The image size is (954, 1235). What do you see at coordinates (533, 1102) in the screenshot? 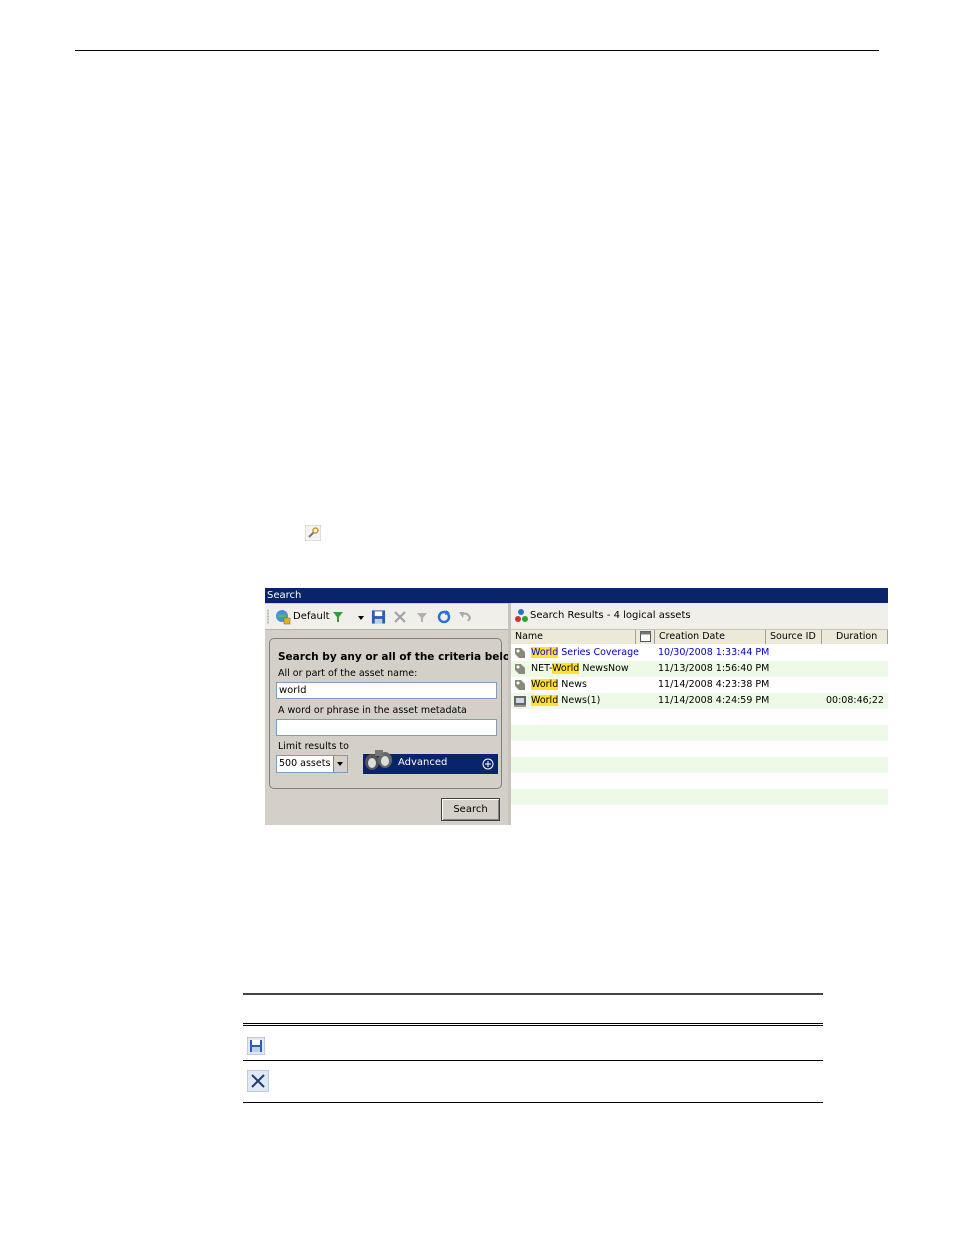
I see `table-bottom-rule` at bounding box center [533, 1102].